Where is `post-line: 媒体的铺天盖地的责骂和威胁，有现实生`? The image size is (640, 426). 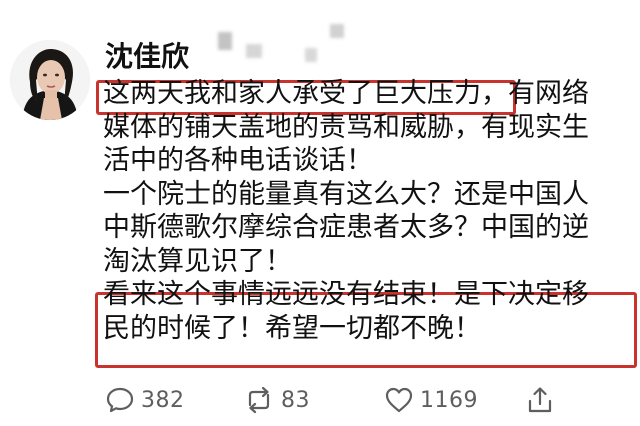
post-line: 媒体的铺天盖地的责骂和威胁，有现实生 is located at coordinates (367, 128).